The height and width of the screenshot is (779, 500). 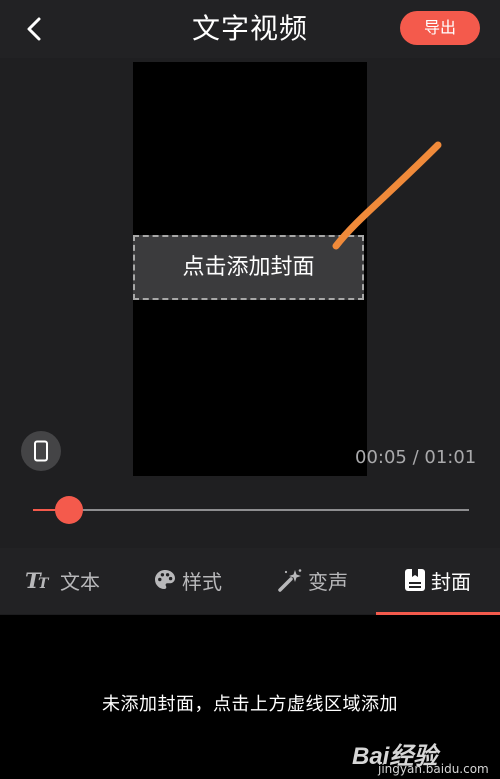 I want to click on watermark-url: jingyan.baidu.com, so click(x=433, y=769).